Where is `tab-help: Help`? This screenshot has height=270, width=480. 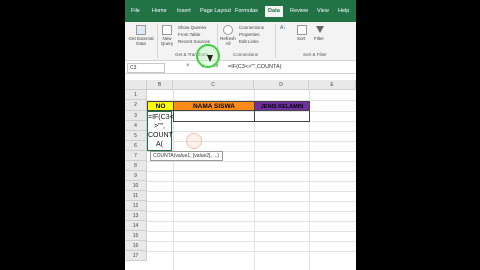 tab-help: Help is located at coordinates (343, 11).